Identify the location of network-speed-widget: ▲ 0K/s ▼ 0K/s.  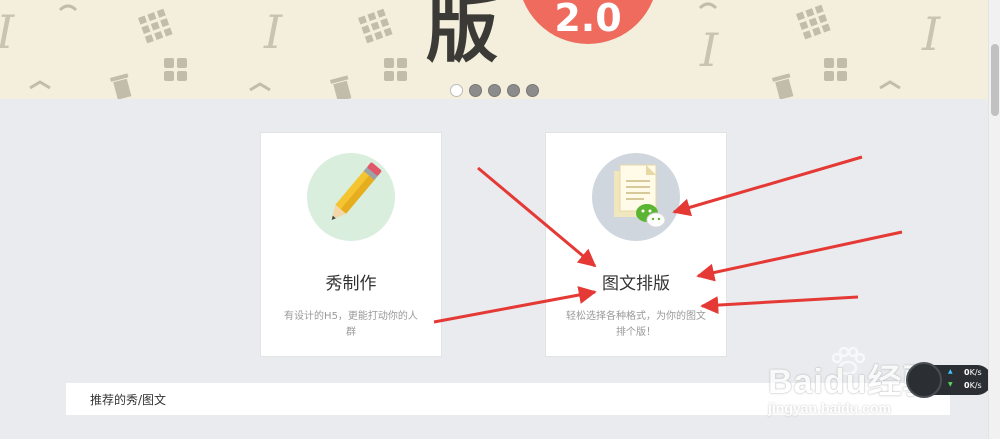
(949, 380).